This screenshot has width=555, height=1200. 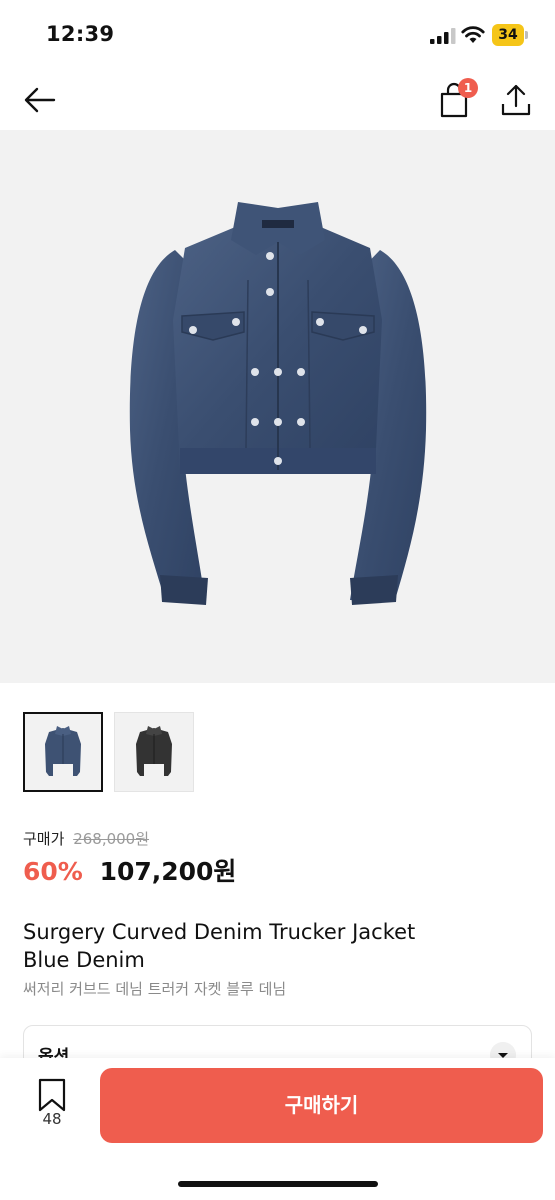 I want to click on cellular-signal-icon, so click(x=443, y=36).